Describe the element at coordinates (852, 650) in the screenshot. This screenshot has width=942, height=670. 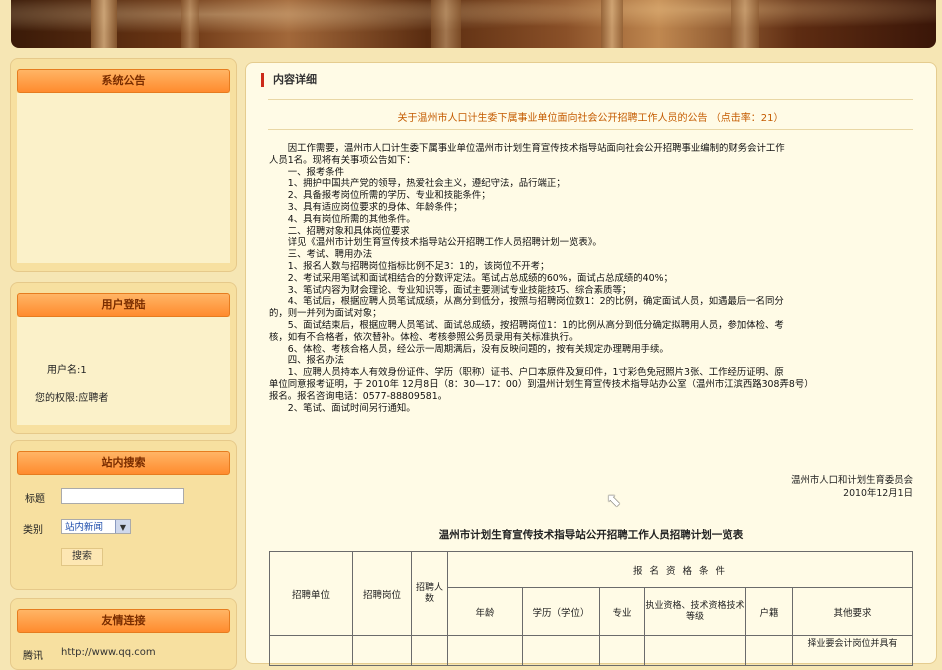
I see `table-cell-other: 择业要会计岗位并具有` at that location.